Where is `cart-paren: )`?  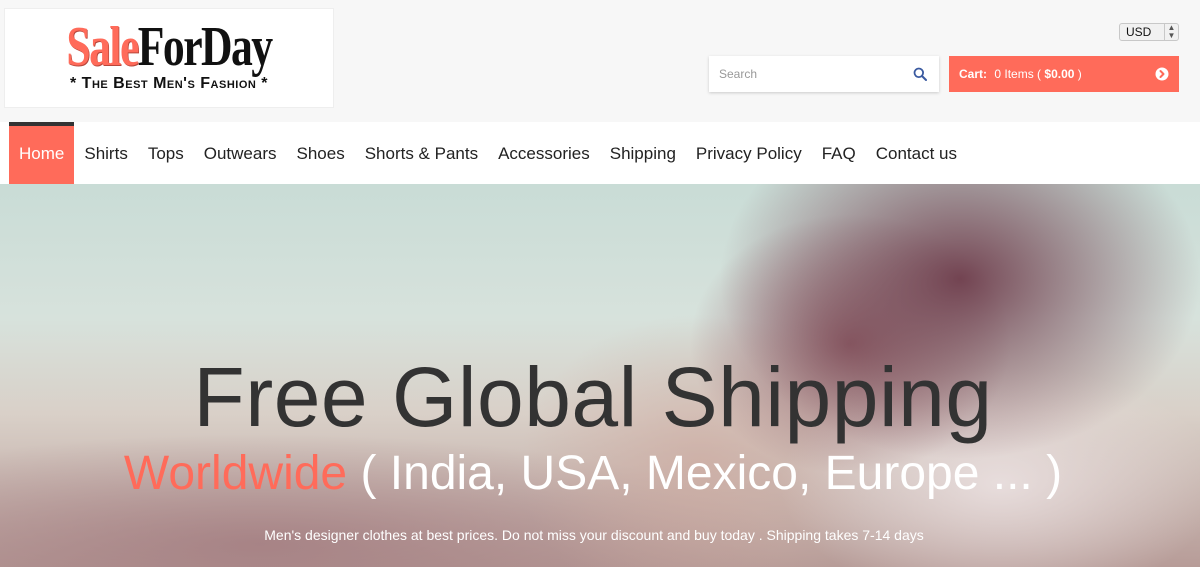 cart-paren: ) is located at coordinates (1079, 74).